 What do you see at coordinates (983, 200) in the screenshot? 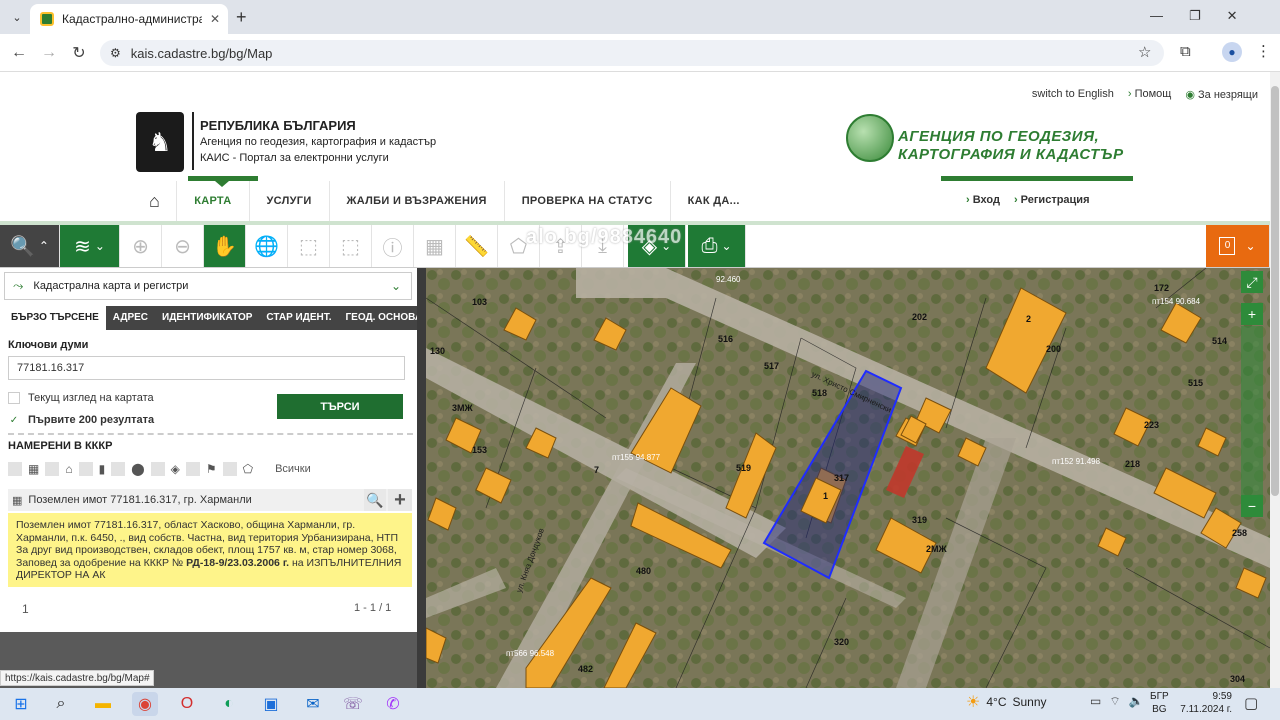
I see `login-link: › Вход` at bounding box center [983, 200].